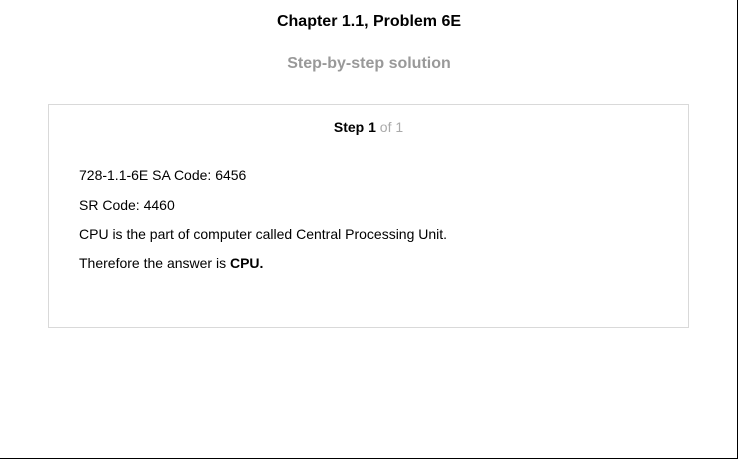  Describe the element at coordinates (369, 21) in the screenshot. I see `page-title: Chapter 1.1, Problem 6E` at that location.